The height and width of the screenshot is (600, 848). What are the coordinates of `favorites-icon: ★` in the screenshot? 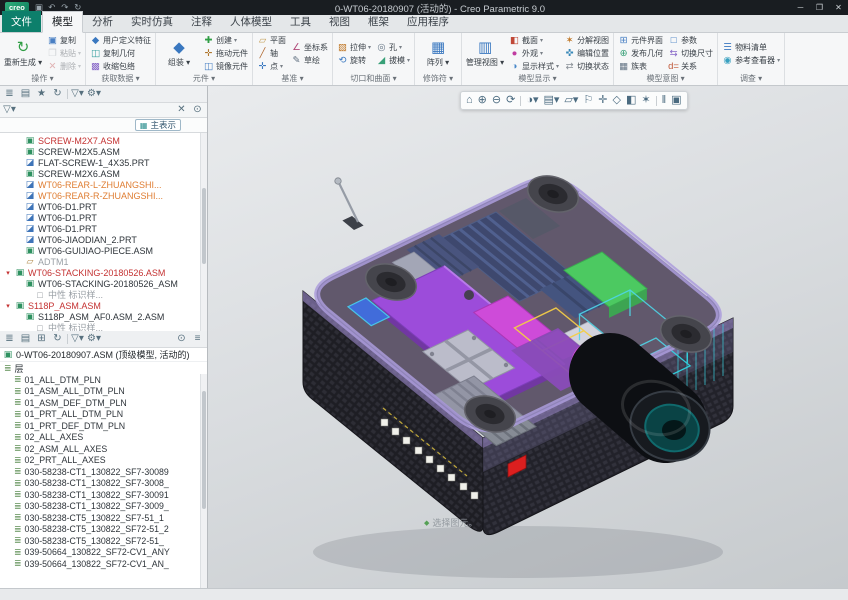 It's located at (41, 94).